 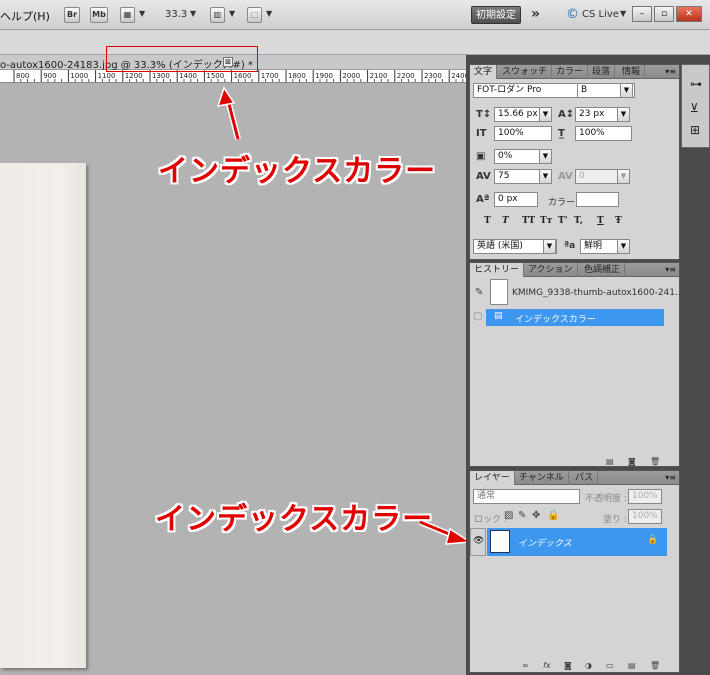 What do you see at coordinates (600, 221) in the screenshot?
I see `underline-button: T` at bounding box center [600, 221].